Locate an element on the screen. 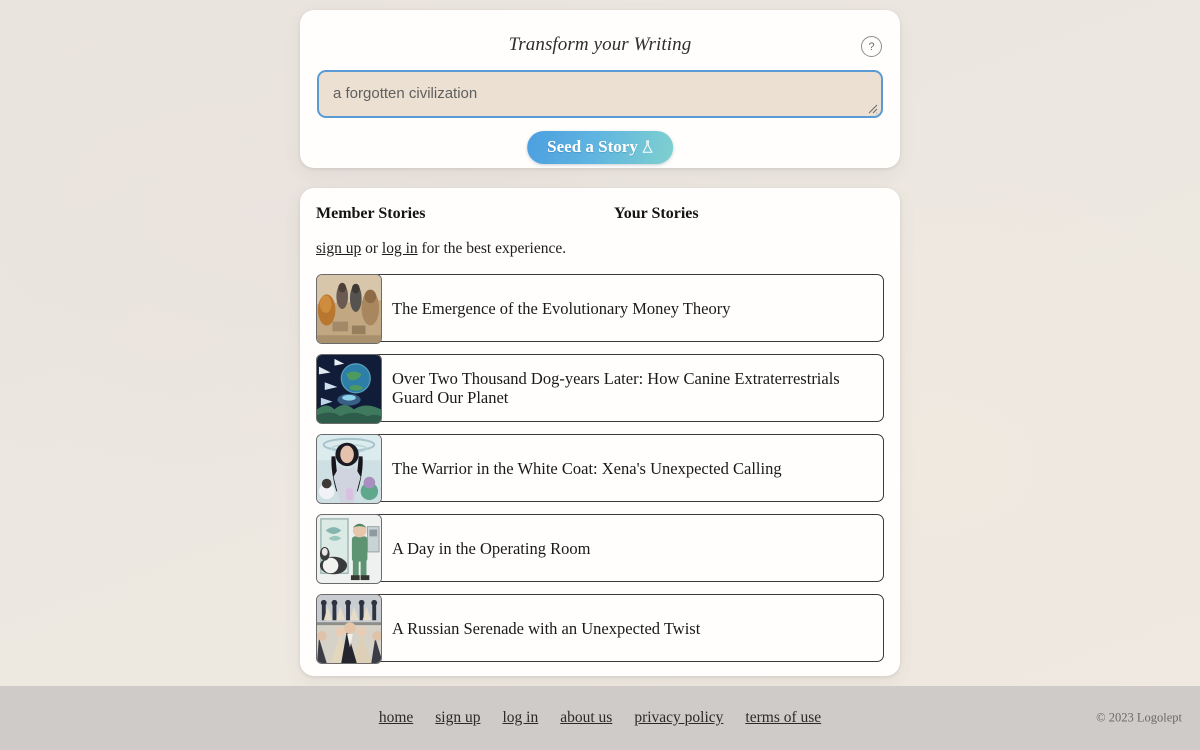 Image resolution: width=1200 pixels, height=750 pixels. page-title: Transform your Writing is located at coordinates (600, 44).